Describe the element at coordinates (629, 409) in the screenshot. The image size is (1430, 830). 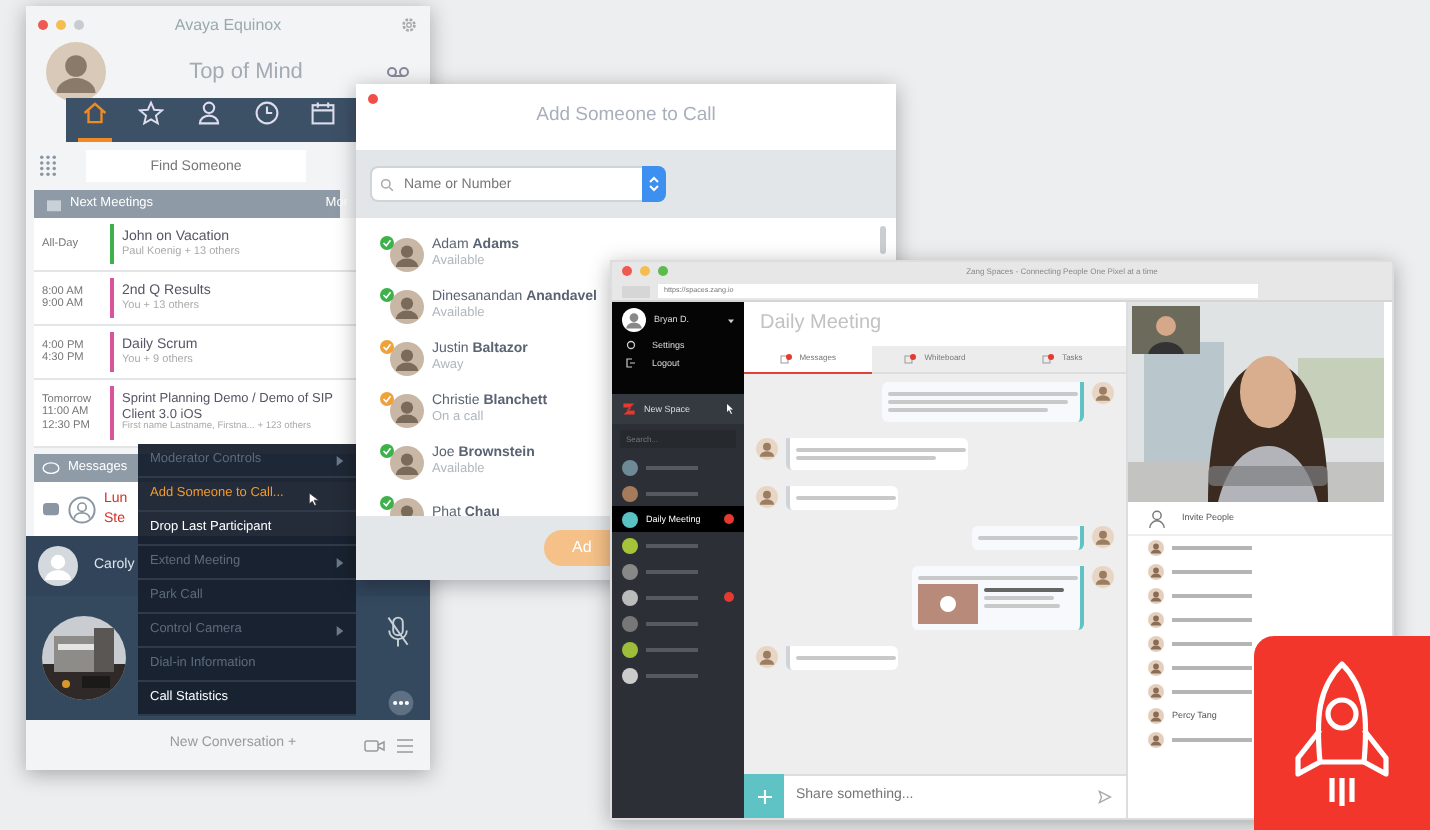
I see `logo-icon` at that location.